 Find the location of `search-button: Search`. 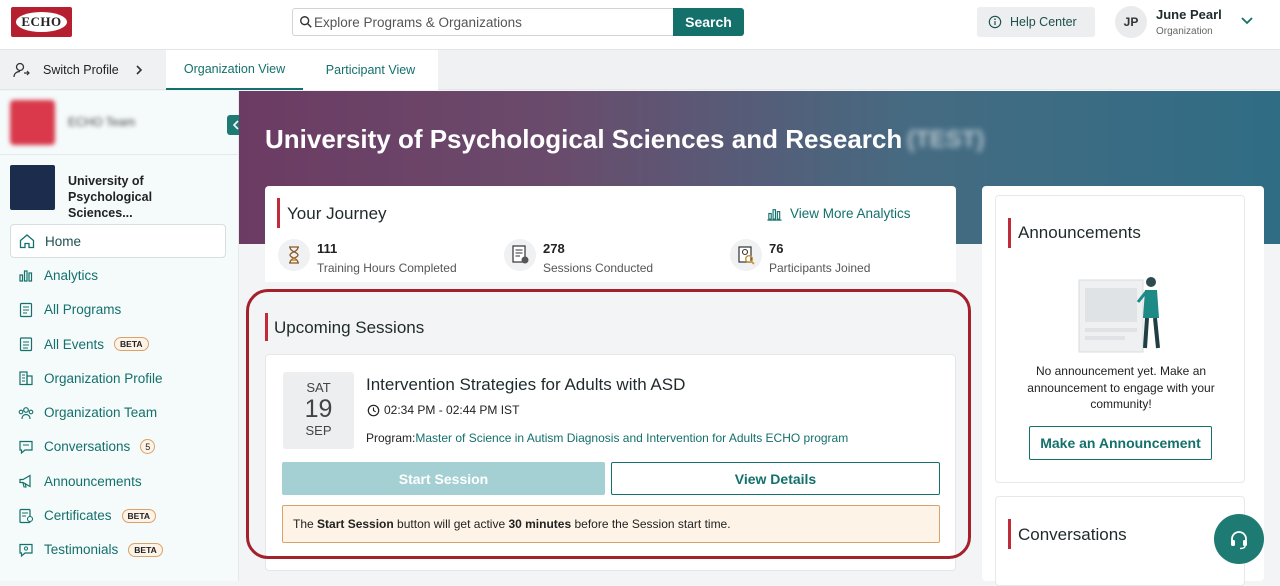

search-button: Search is located at coordinates (708, 22).